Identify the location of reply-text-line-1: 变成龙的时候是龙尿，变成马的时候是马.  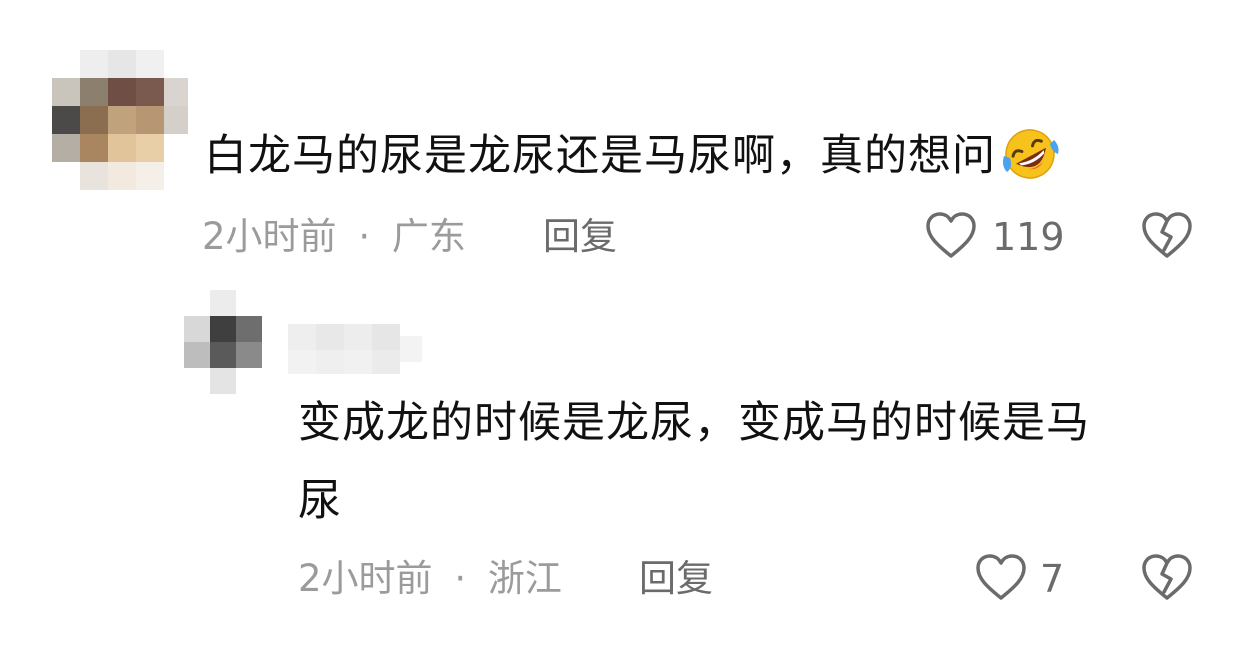
(694, 423).